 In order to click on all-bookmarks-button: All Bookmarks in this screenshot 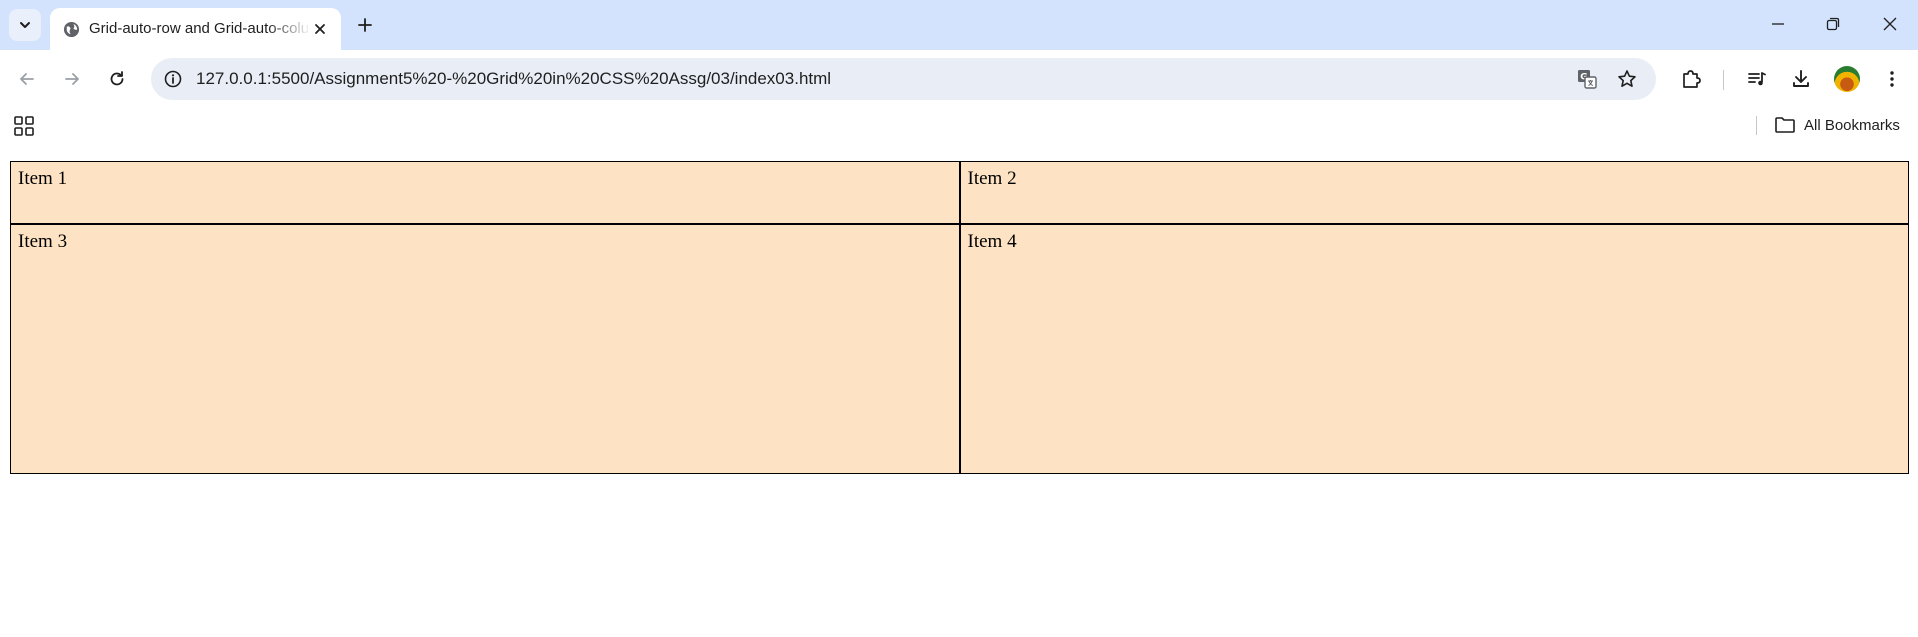, I will do `click(1837, 125)`.